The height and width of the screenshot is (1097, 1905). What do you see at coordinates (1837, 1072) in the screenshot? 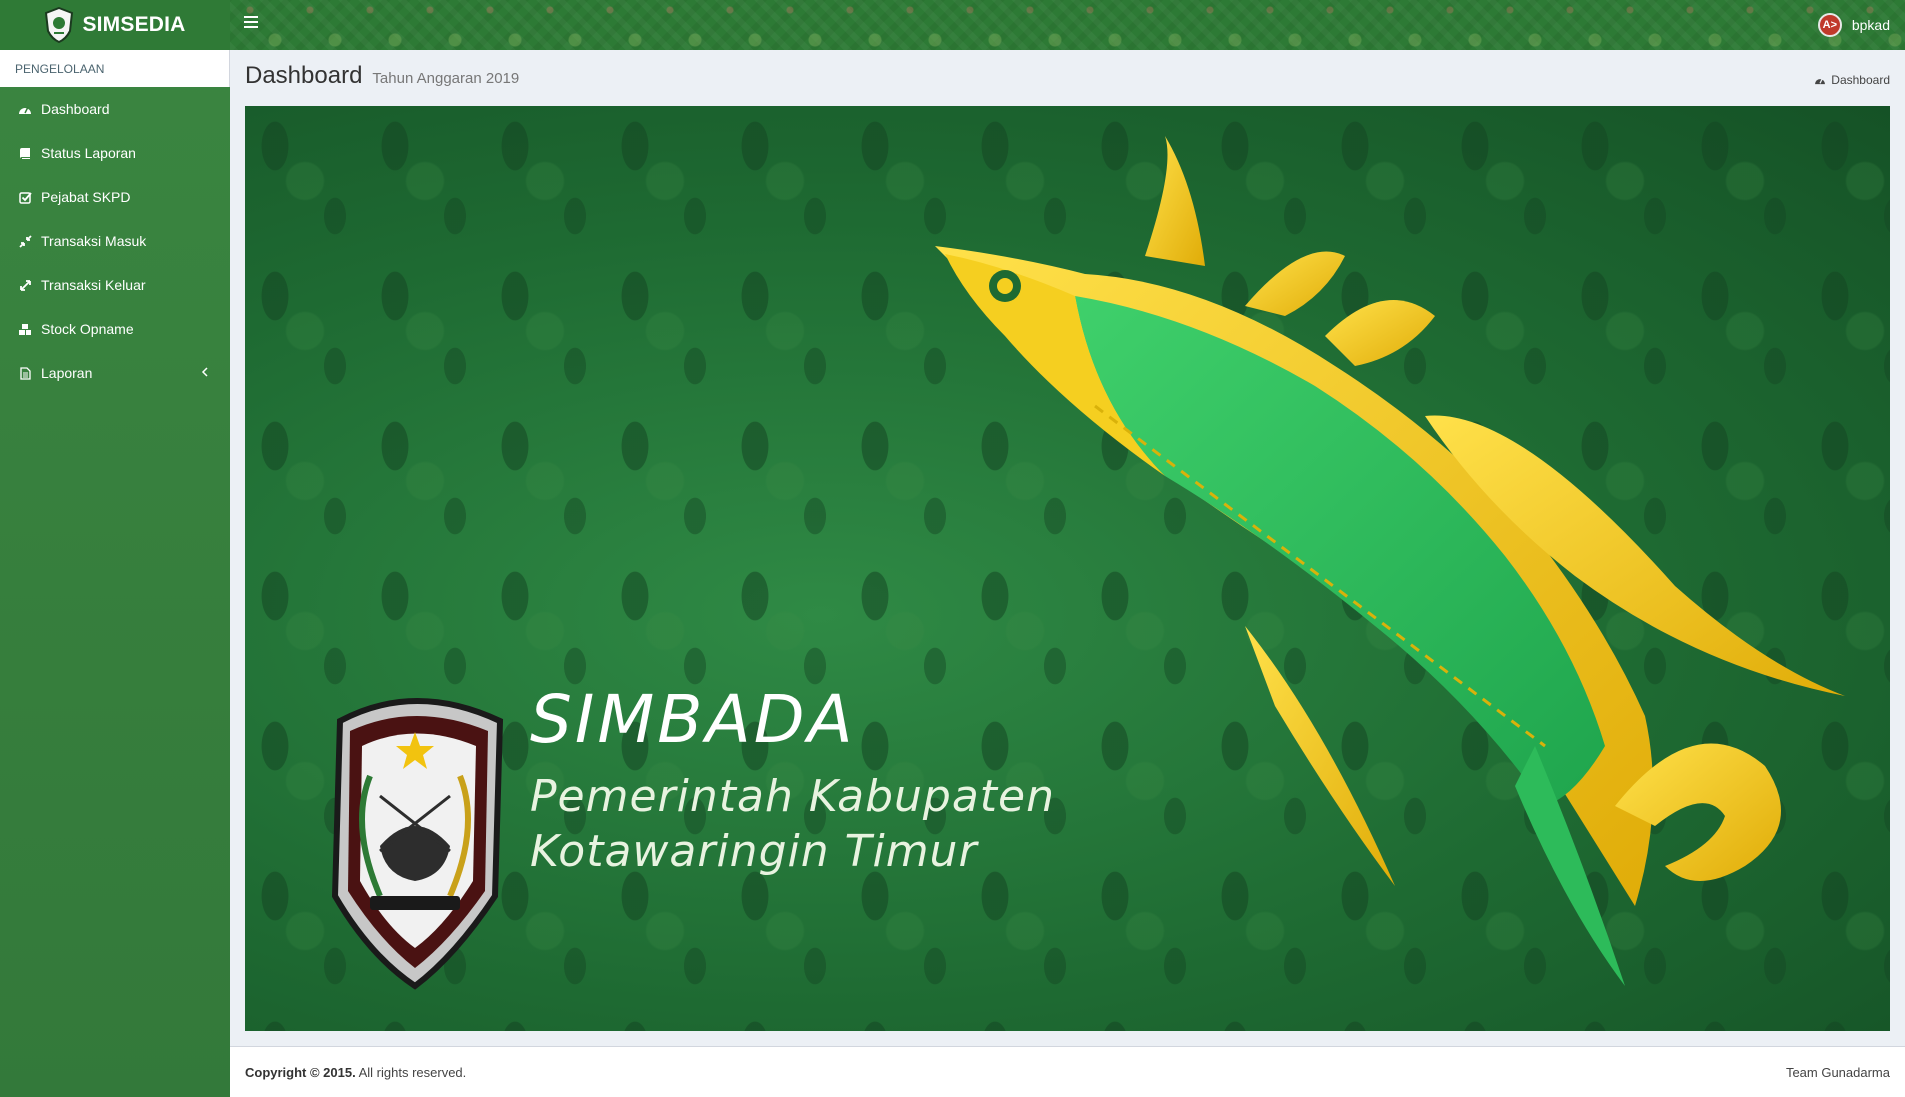
I see `team-credit: Team Gunadarma` at bounding box center [1837, 1072].